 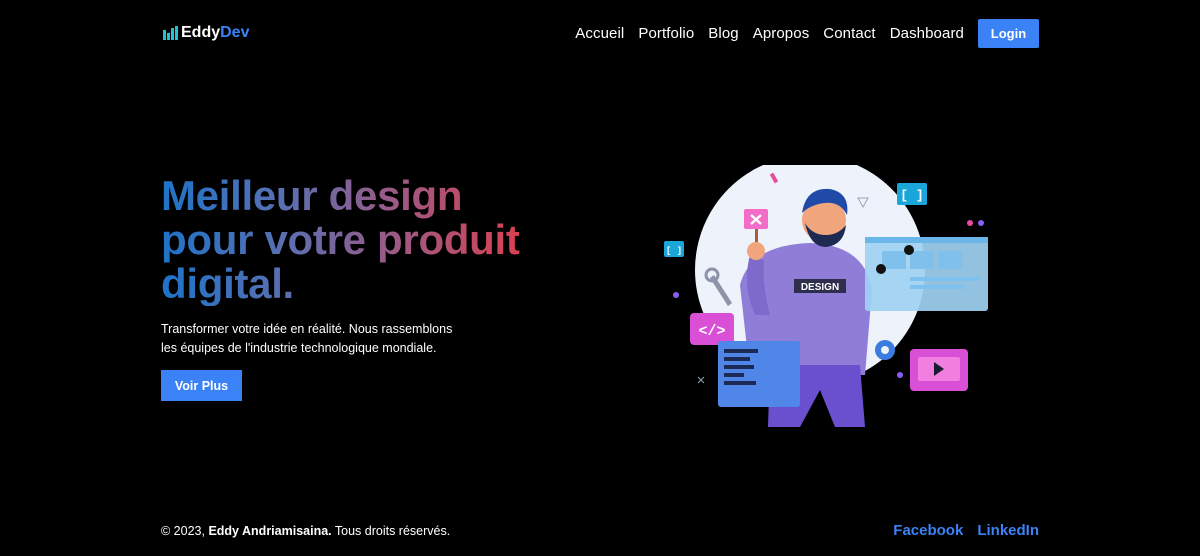 What do you see at coordinates (820, 287) in the screenshot?
I see `shirt-label: DESIGN` at bounding box center [820, 287].